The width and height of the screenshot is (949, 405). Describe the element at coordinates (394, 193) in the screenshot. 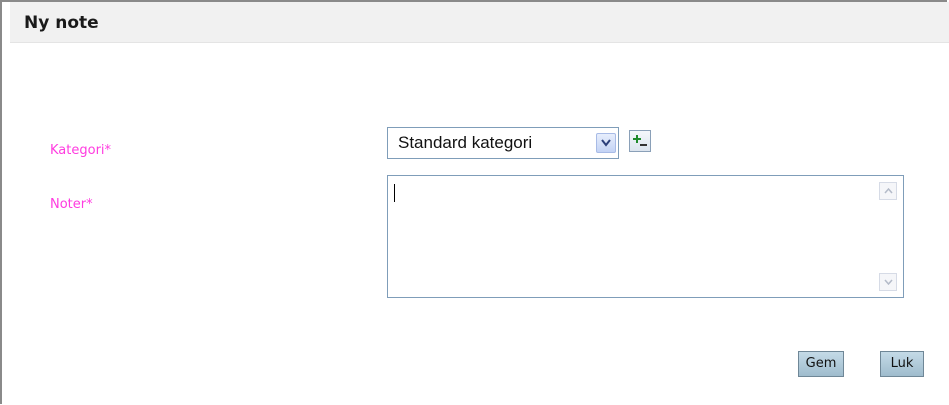

I see `text-caret` at that location.